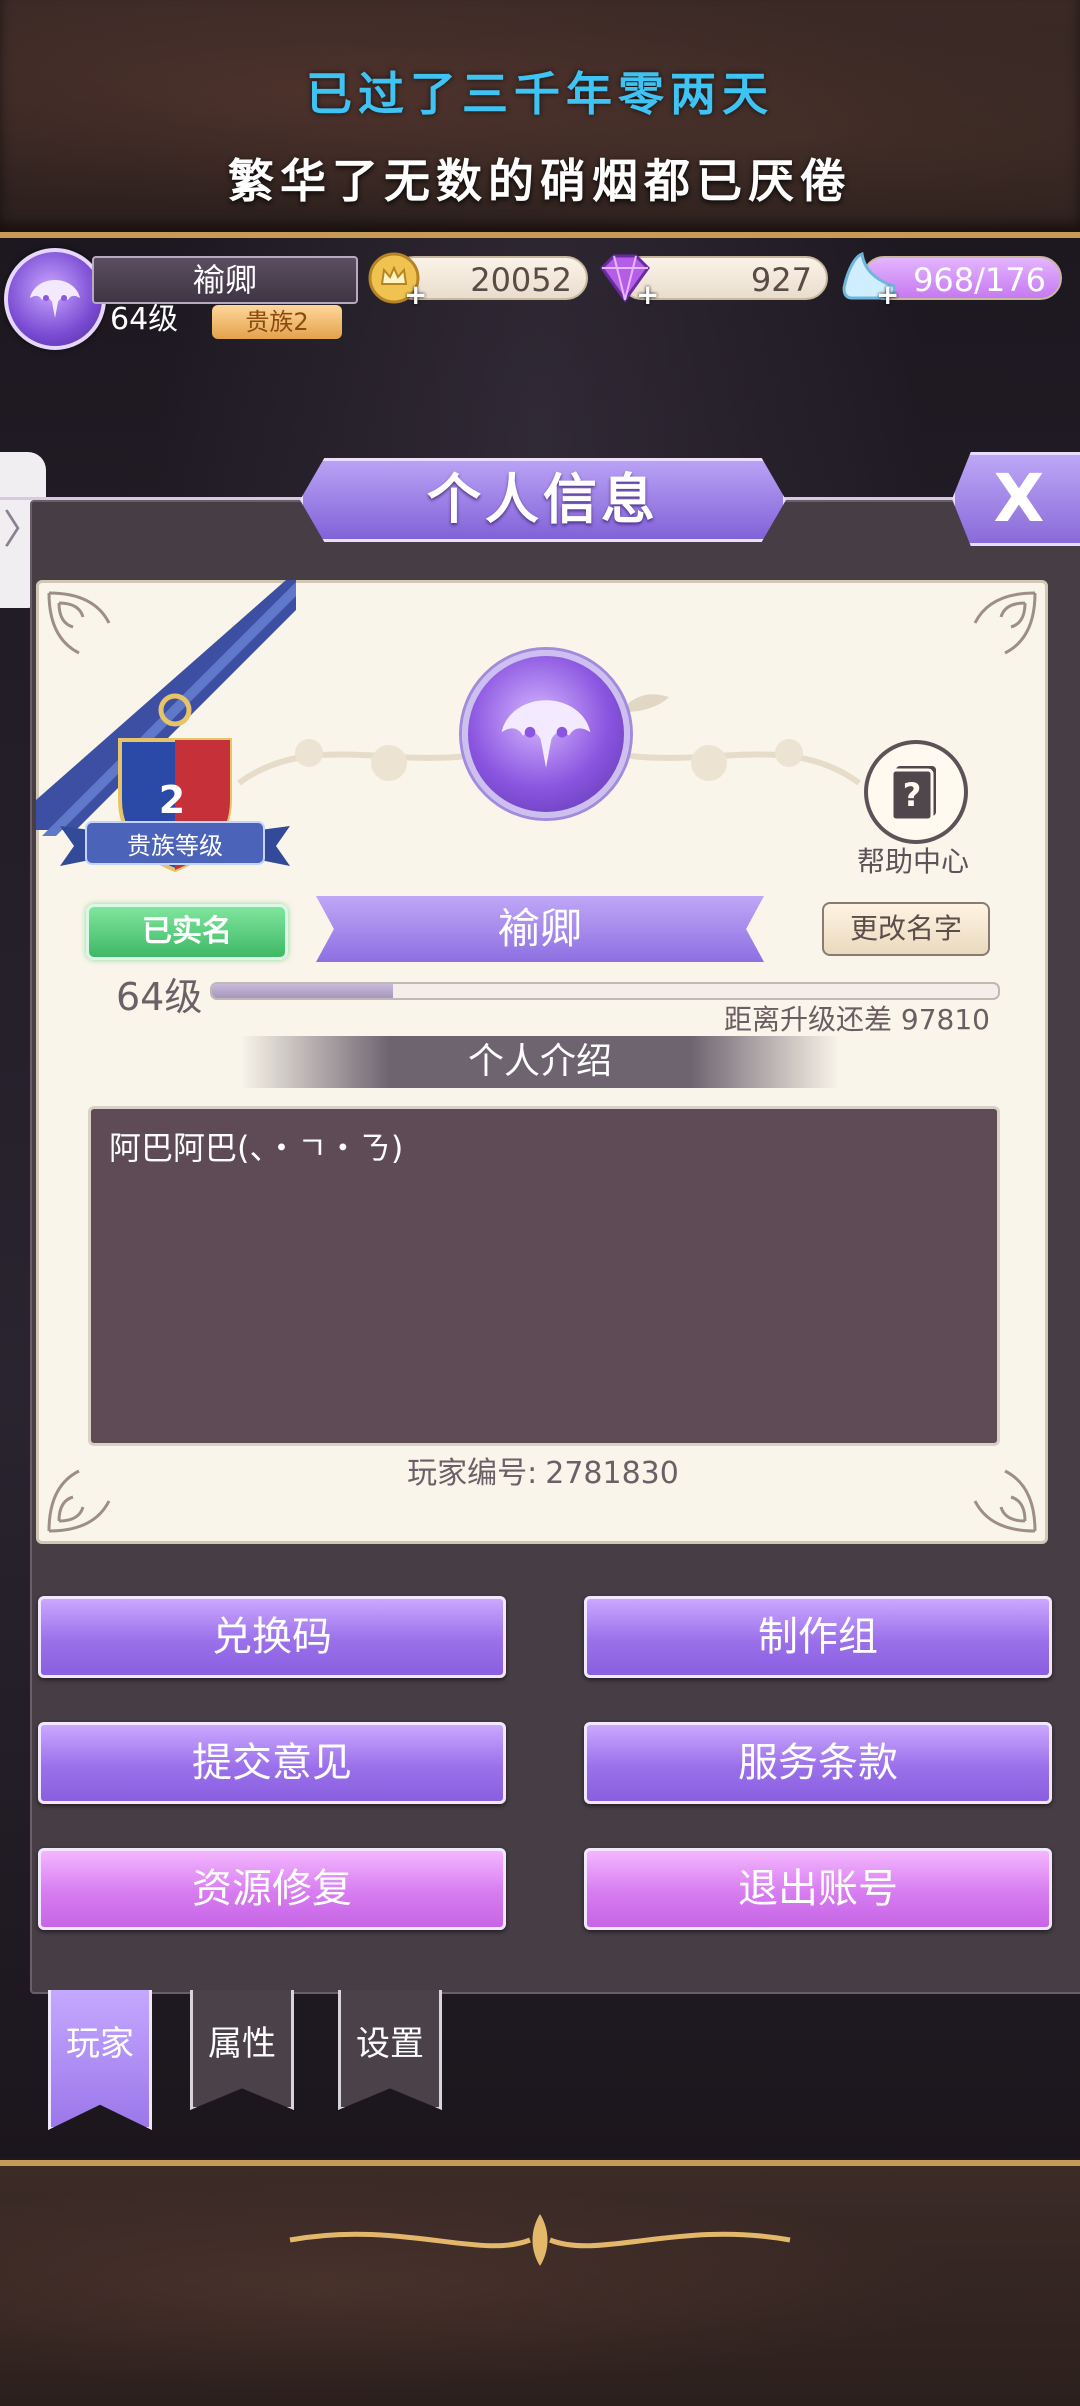 The image size is (1080, 2406). What do you see at coordinates (540, 94) in the screenshot?
I see `lyric-line-1: 已过了三千年零两天` at bounding box center [540, 94].